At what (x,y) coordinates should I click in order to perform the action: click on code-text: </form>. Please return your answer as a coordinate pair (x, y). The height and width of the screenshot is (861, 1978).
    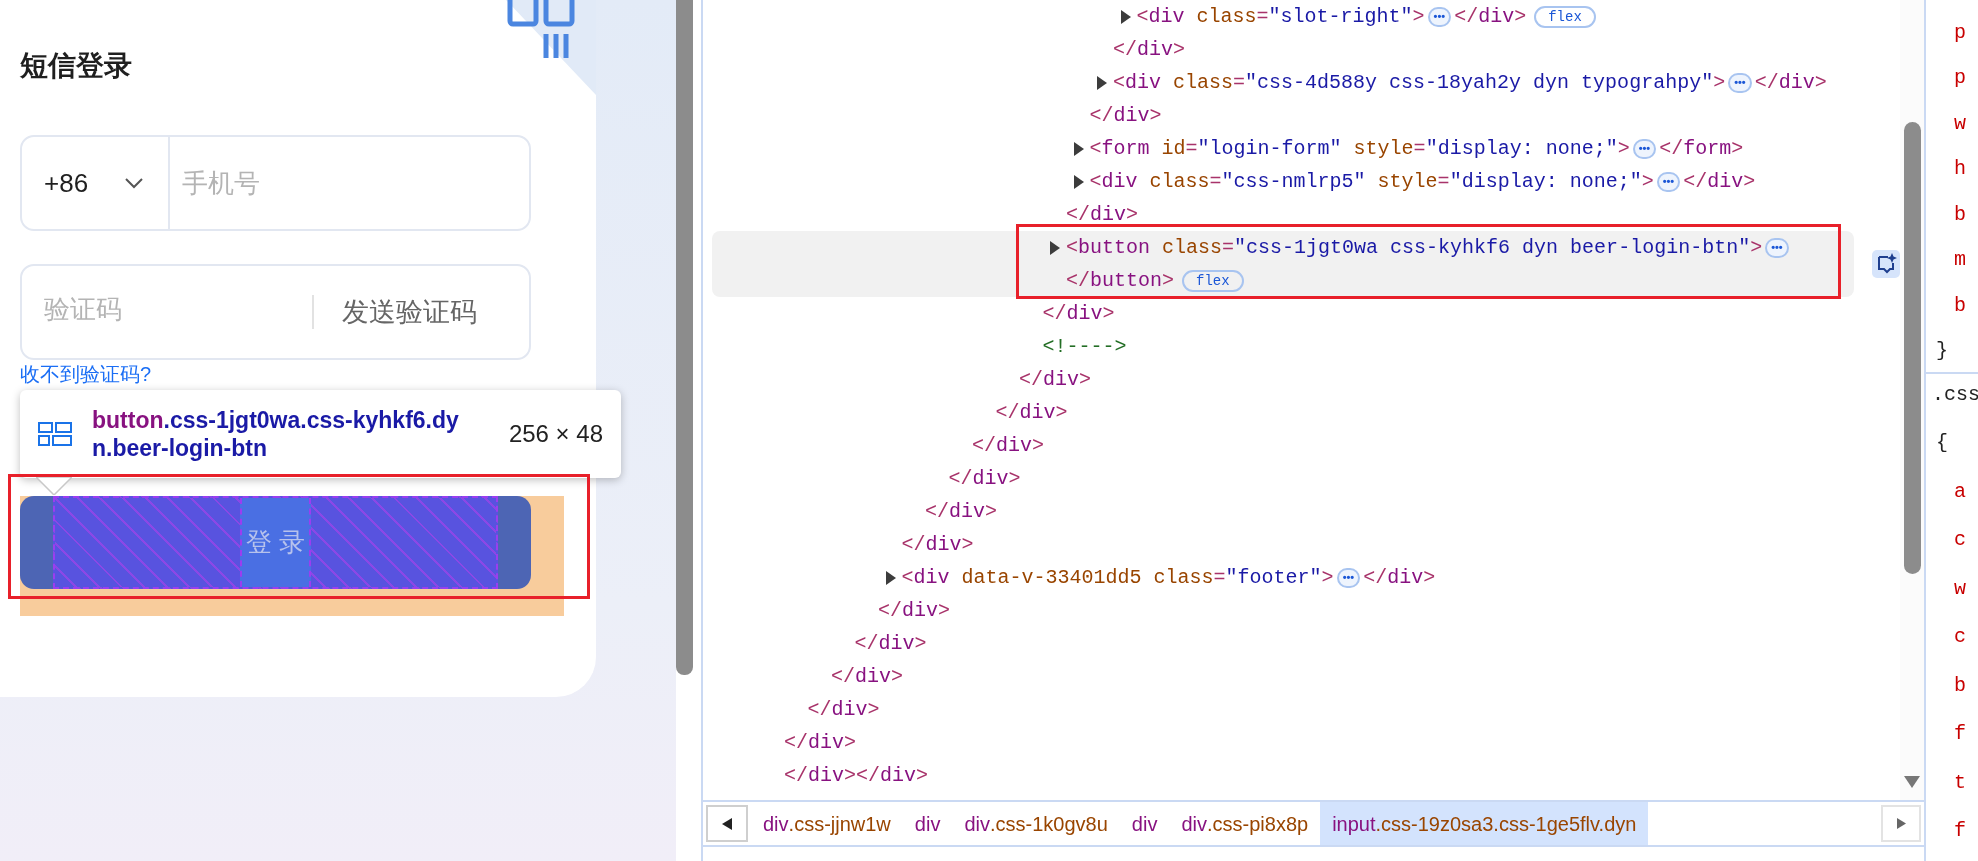
    Looking at the image, I should click on (1701, 148).